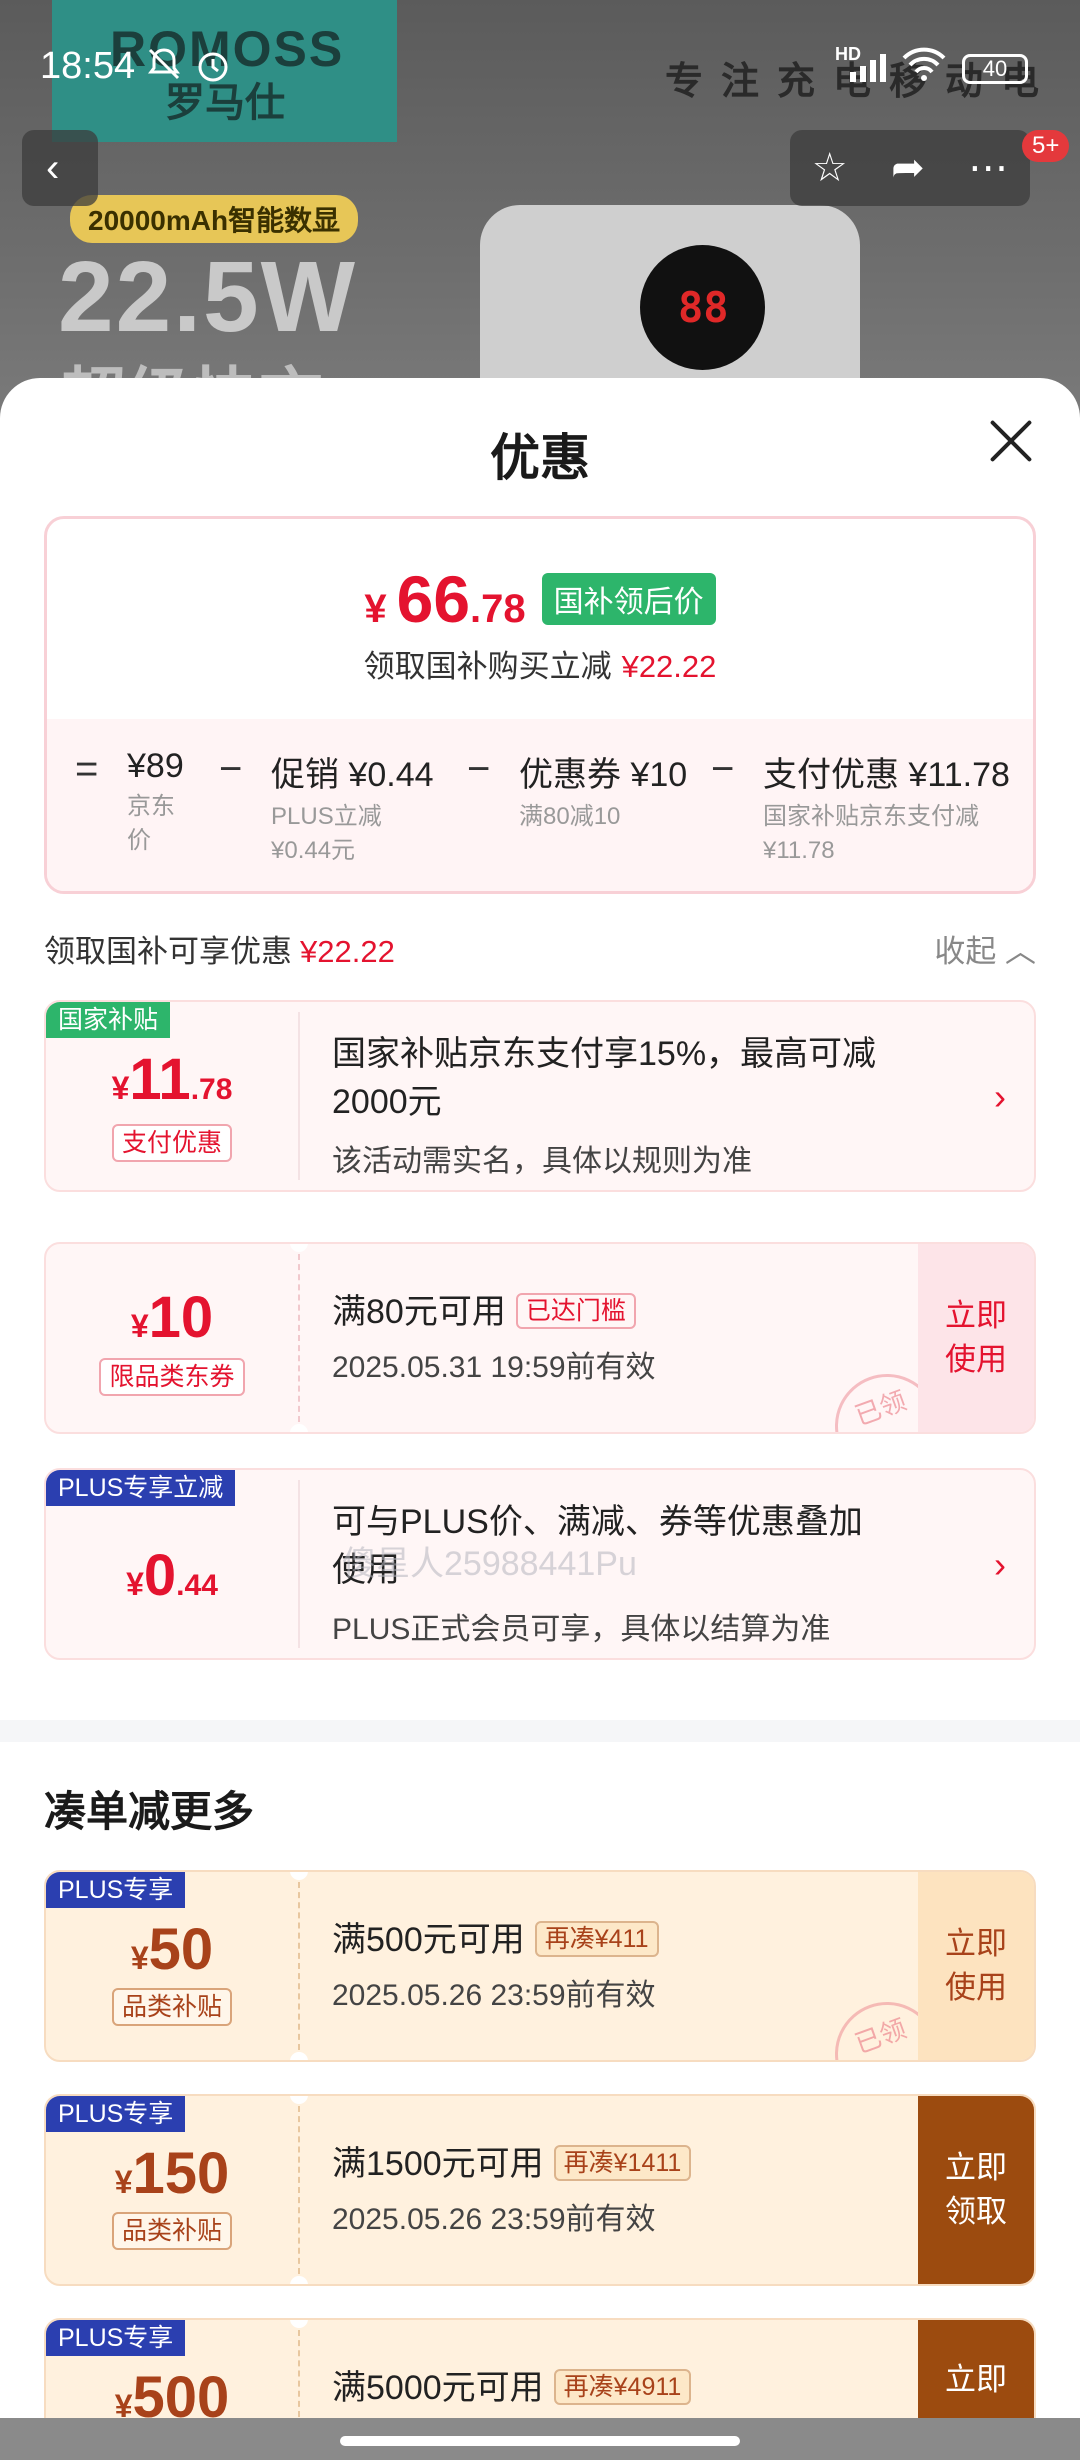  I want to click on coupon-title-text: 满1500元可用, so click(438, 2164).